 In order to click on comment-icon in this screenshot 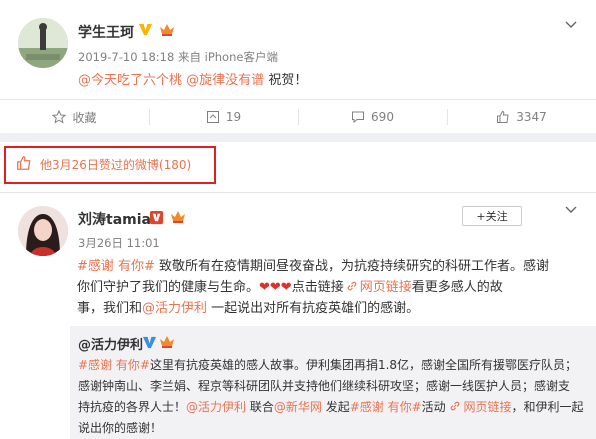, I will do `click(358, 117)`.